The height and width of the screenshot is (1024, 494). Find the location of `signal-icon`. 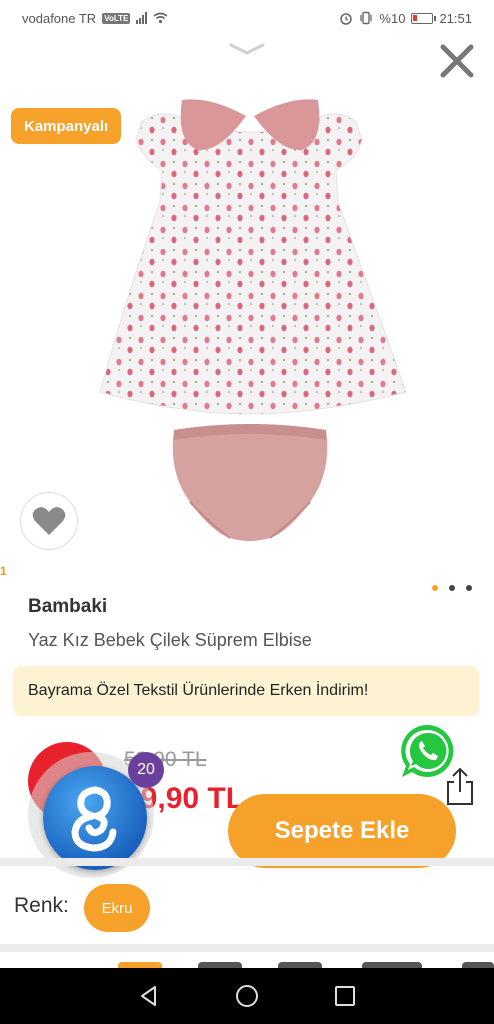

signal-icon is located at coordinates (142, 18).